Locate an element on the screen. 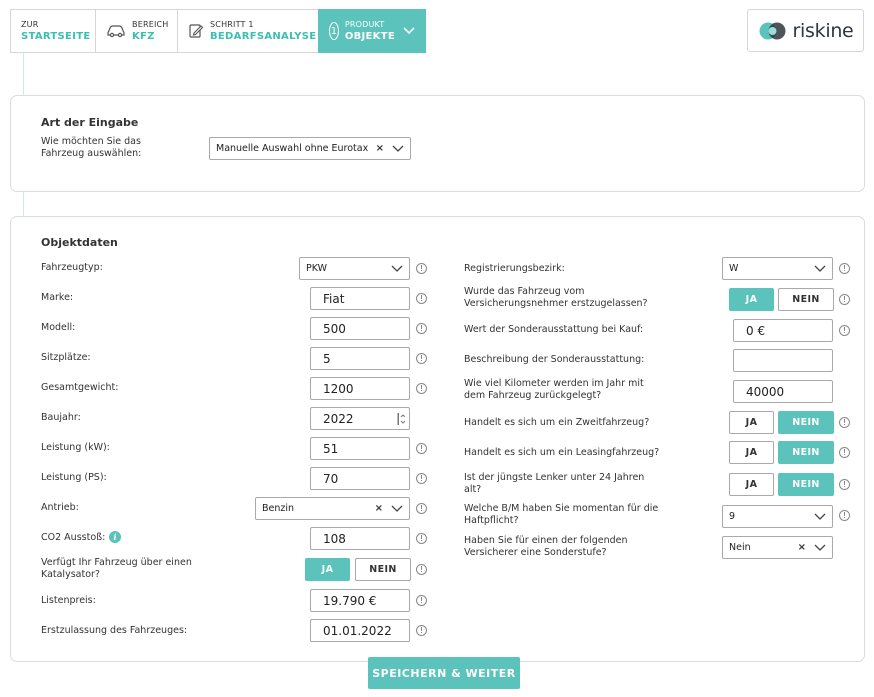  card-title: Objektdaten is located at coordinates (79, 242).